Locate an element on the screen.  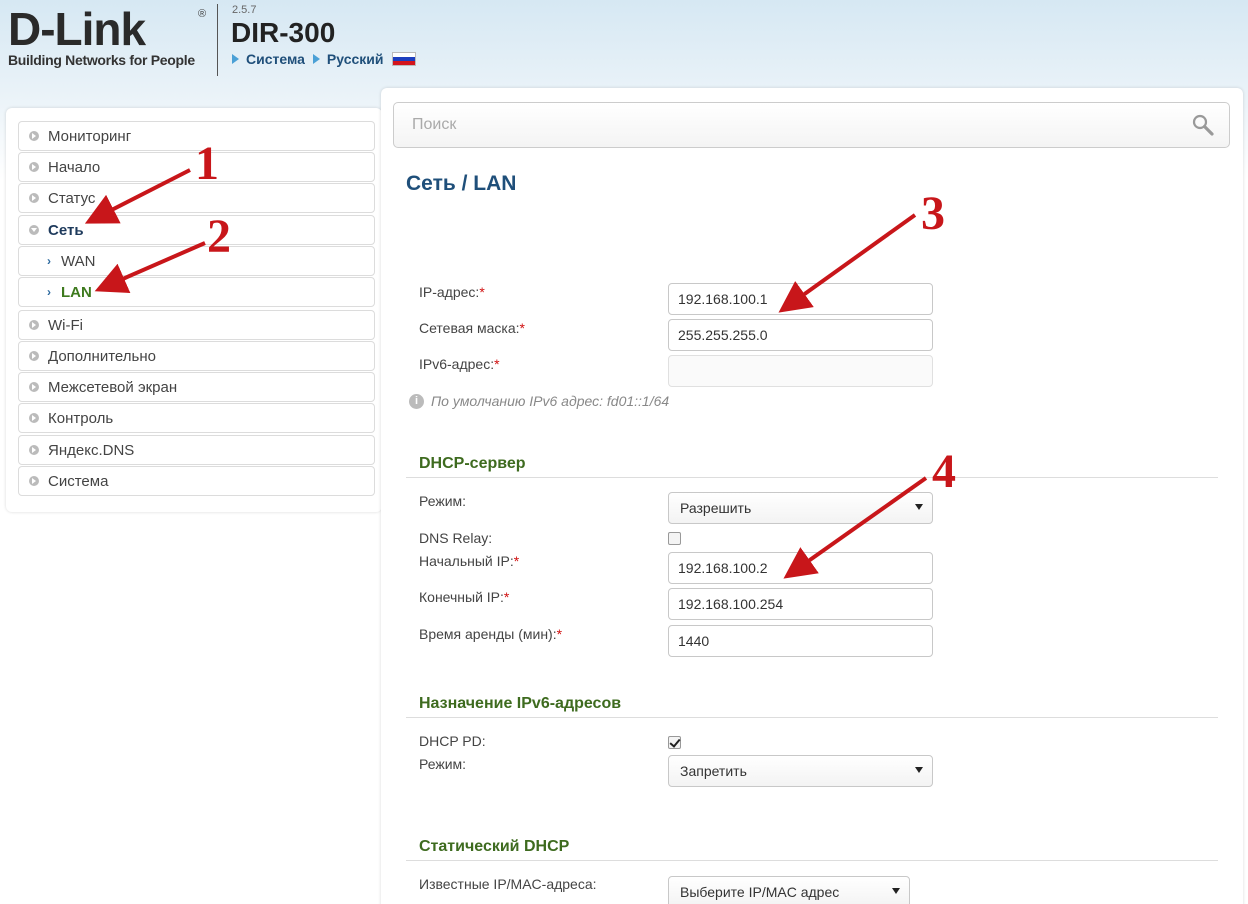
header-links: Система Русский is located at coordinates (324, 59).